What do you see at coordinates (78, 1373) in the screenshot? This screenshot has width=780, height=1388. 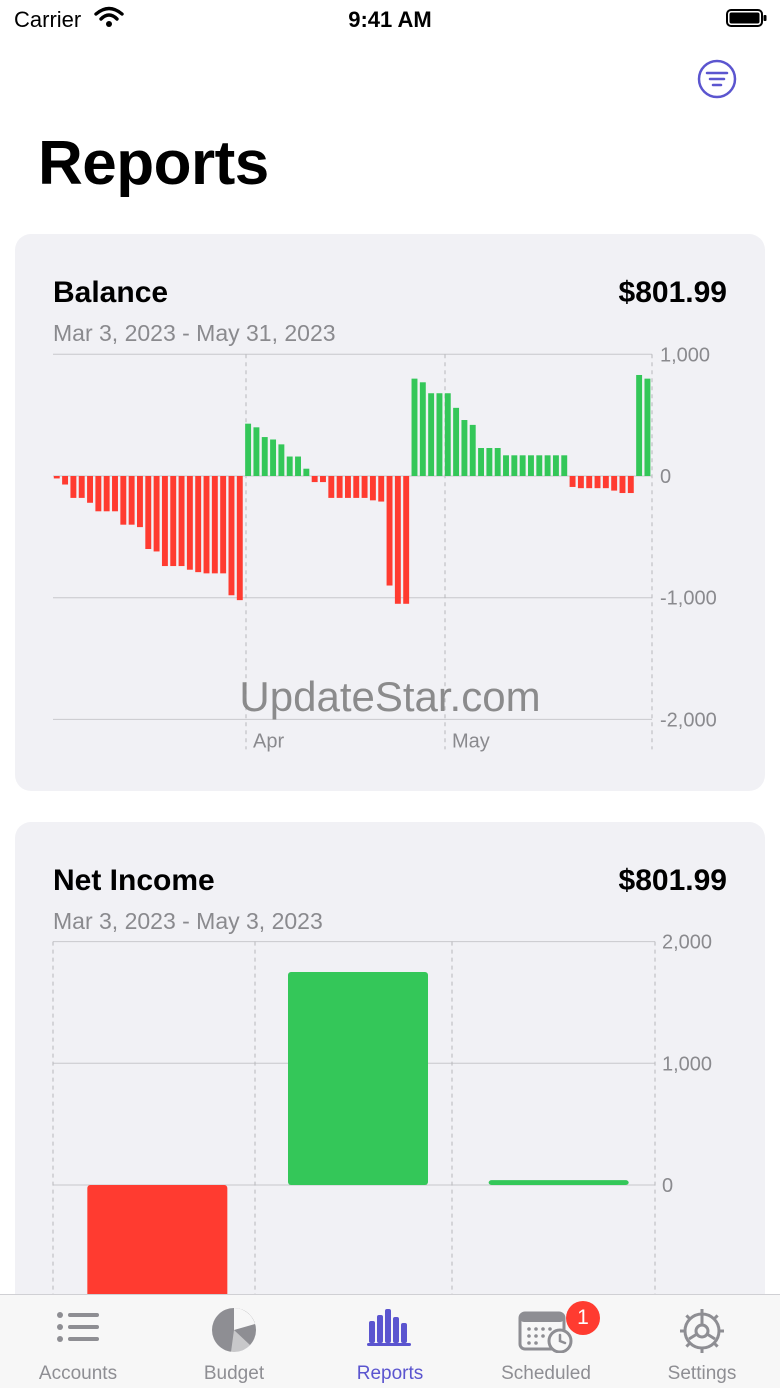 I see `tab-label-accounts: Accounts` at bounding box center [78, 1373].